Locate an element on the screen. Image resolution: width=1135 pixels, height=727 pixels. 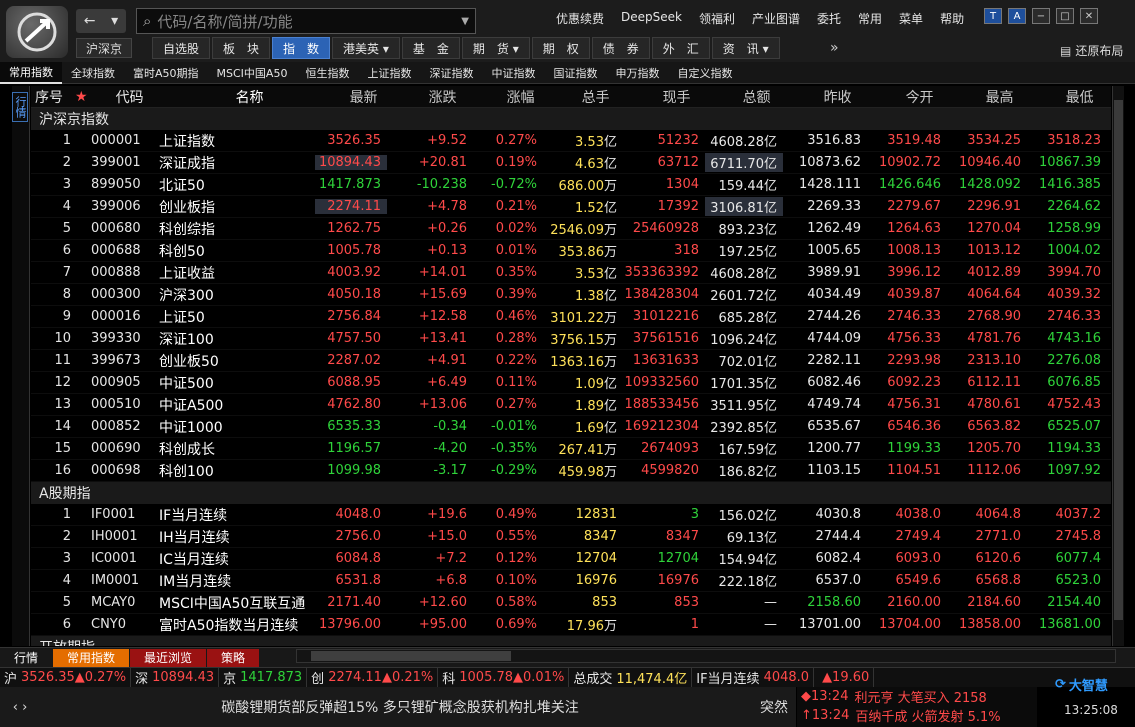
nav-tab: 自选股 is located at coordinates (181, 48).